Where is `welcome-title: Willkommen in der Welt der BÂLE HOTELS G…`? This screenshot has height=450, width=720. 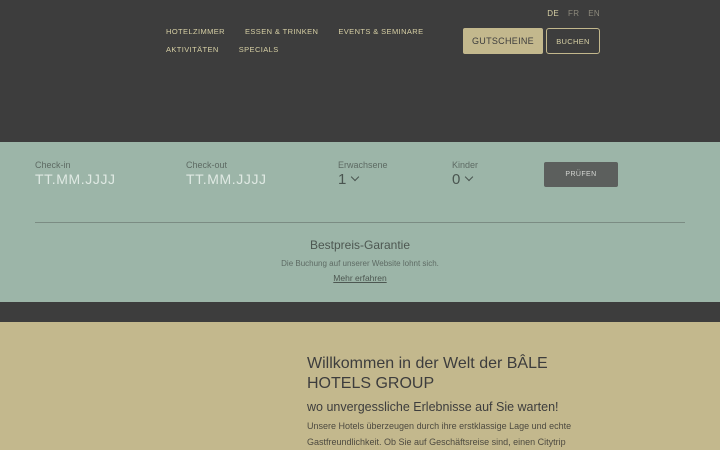
welcome-title: Willkommen in der Welt der BÂLE HOTELS G… is located at coordinates (427, 373).